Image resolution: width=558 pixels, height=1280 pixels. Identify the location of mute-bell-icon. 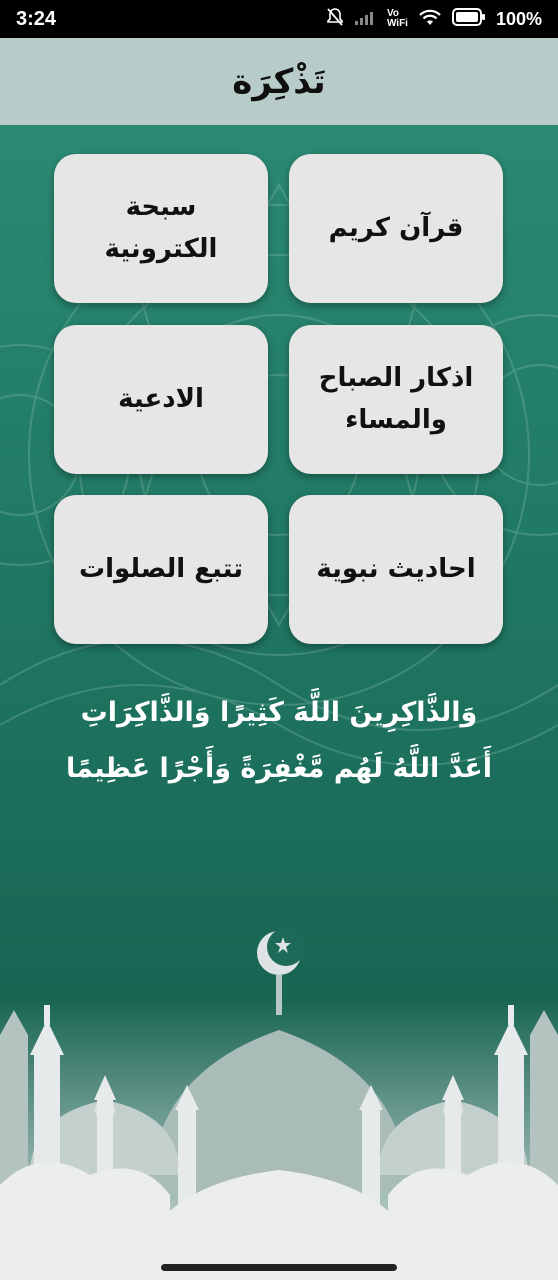
(335, 19).